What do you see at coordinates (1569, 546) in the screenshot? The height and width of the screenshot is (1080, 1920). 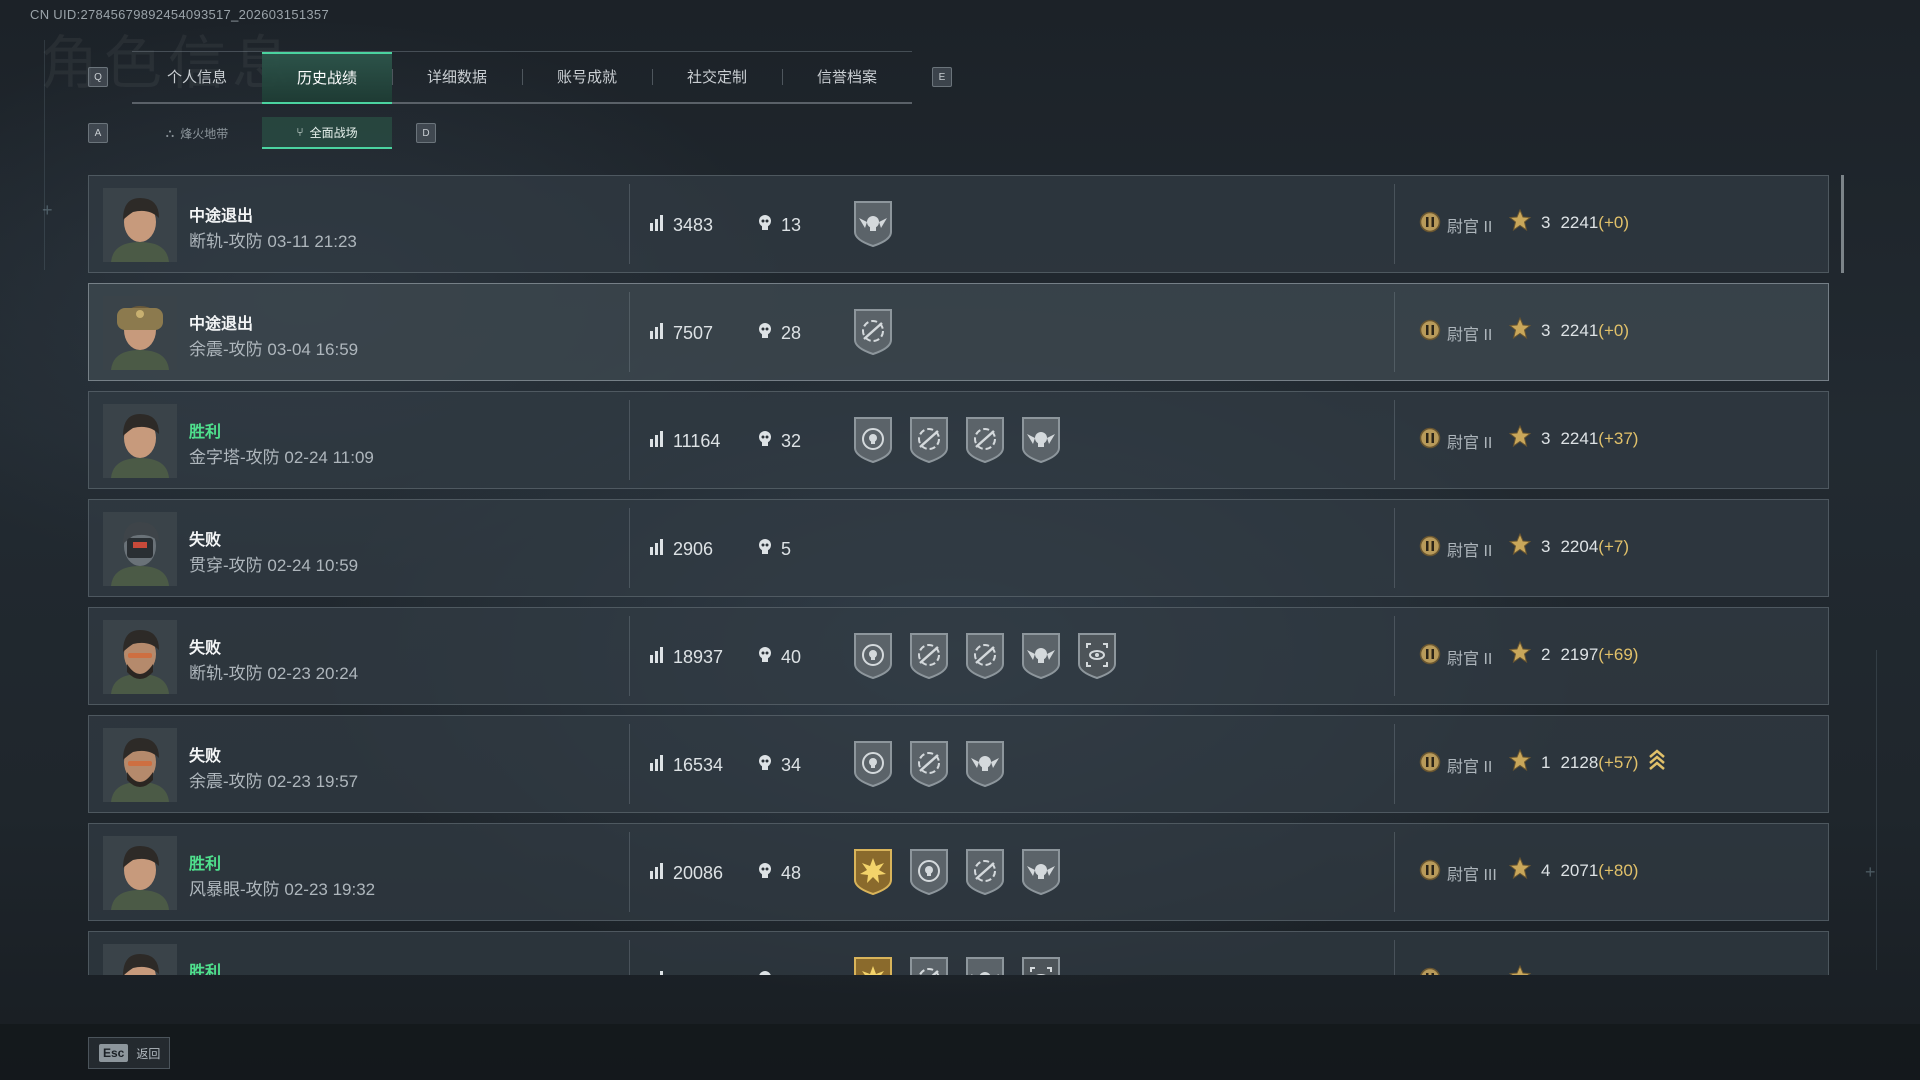 I see `rating-info: 3 2204(+7)` at bounding box center [1569, 546].